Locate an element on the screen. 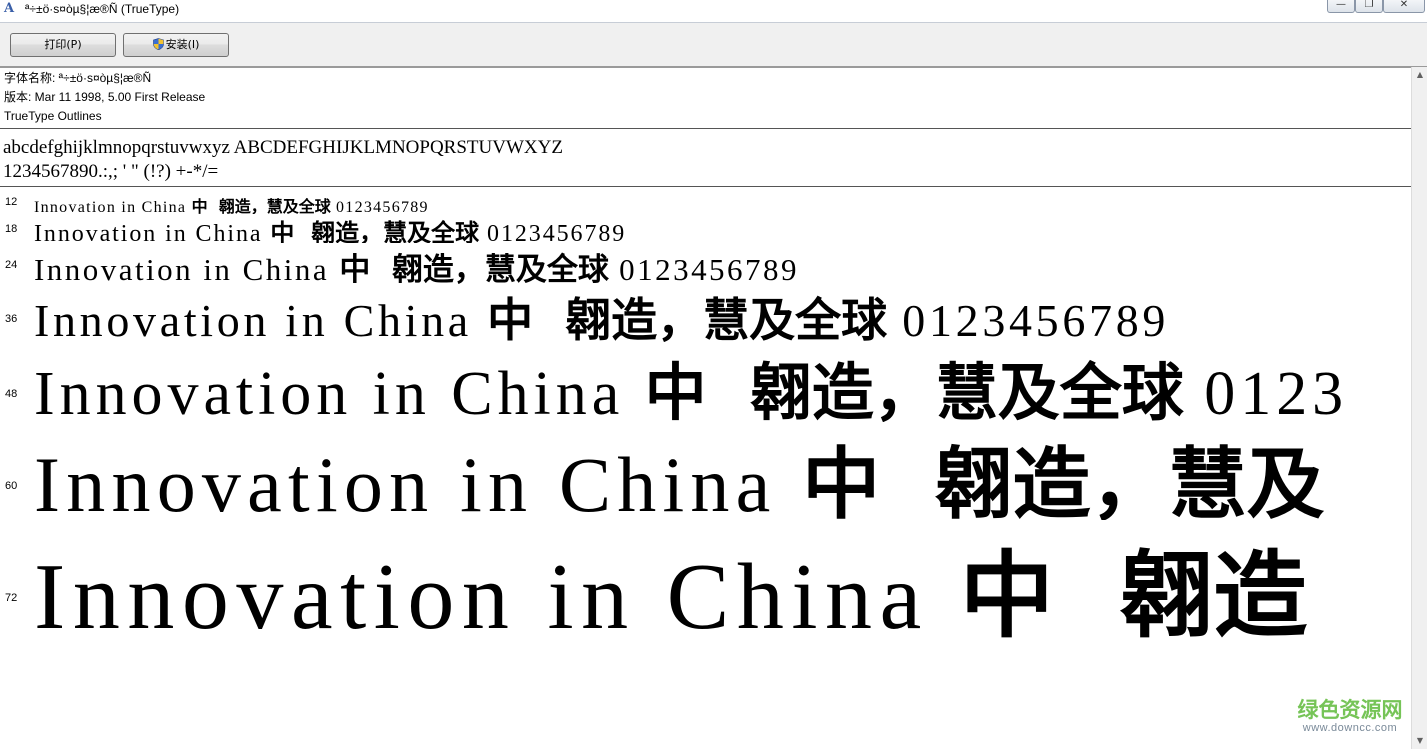 The width and height of the screenshot is (1427, 749). size-label: 36 is located at coordinates (11, 319).